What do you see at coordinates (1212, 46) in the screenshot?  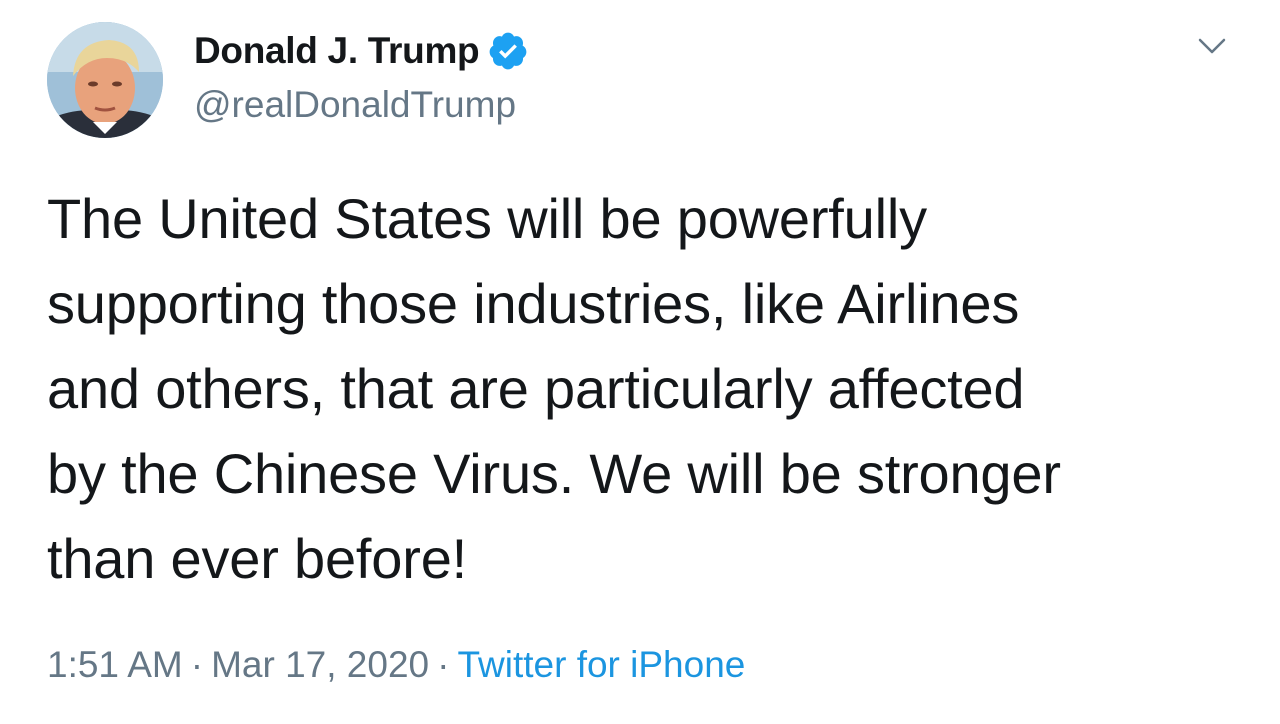 I see `chevron-down-icon` at bounding box center [1212, 46].